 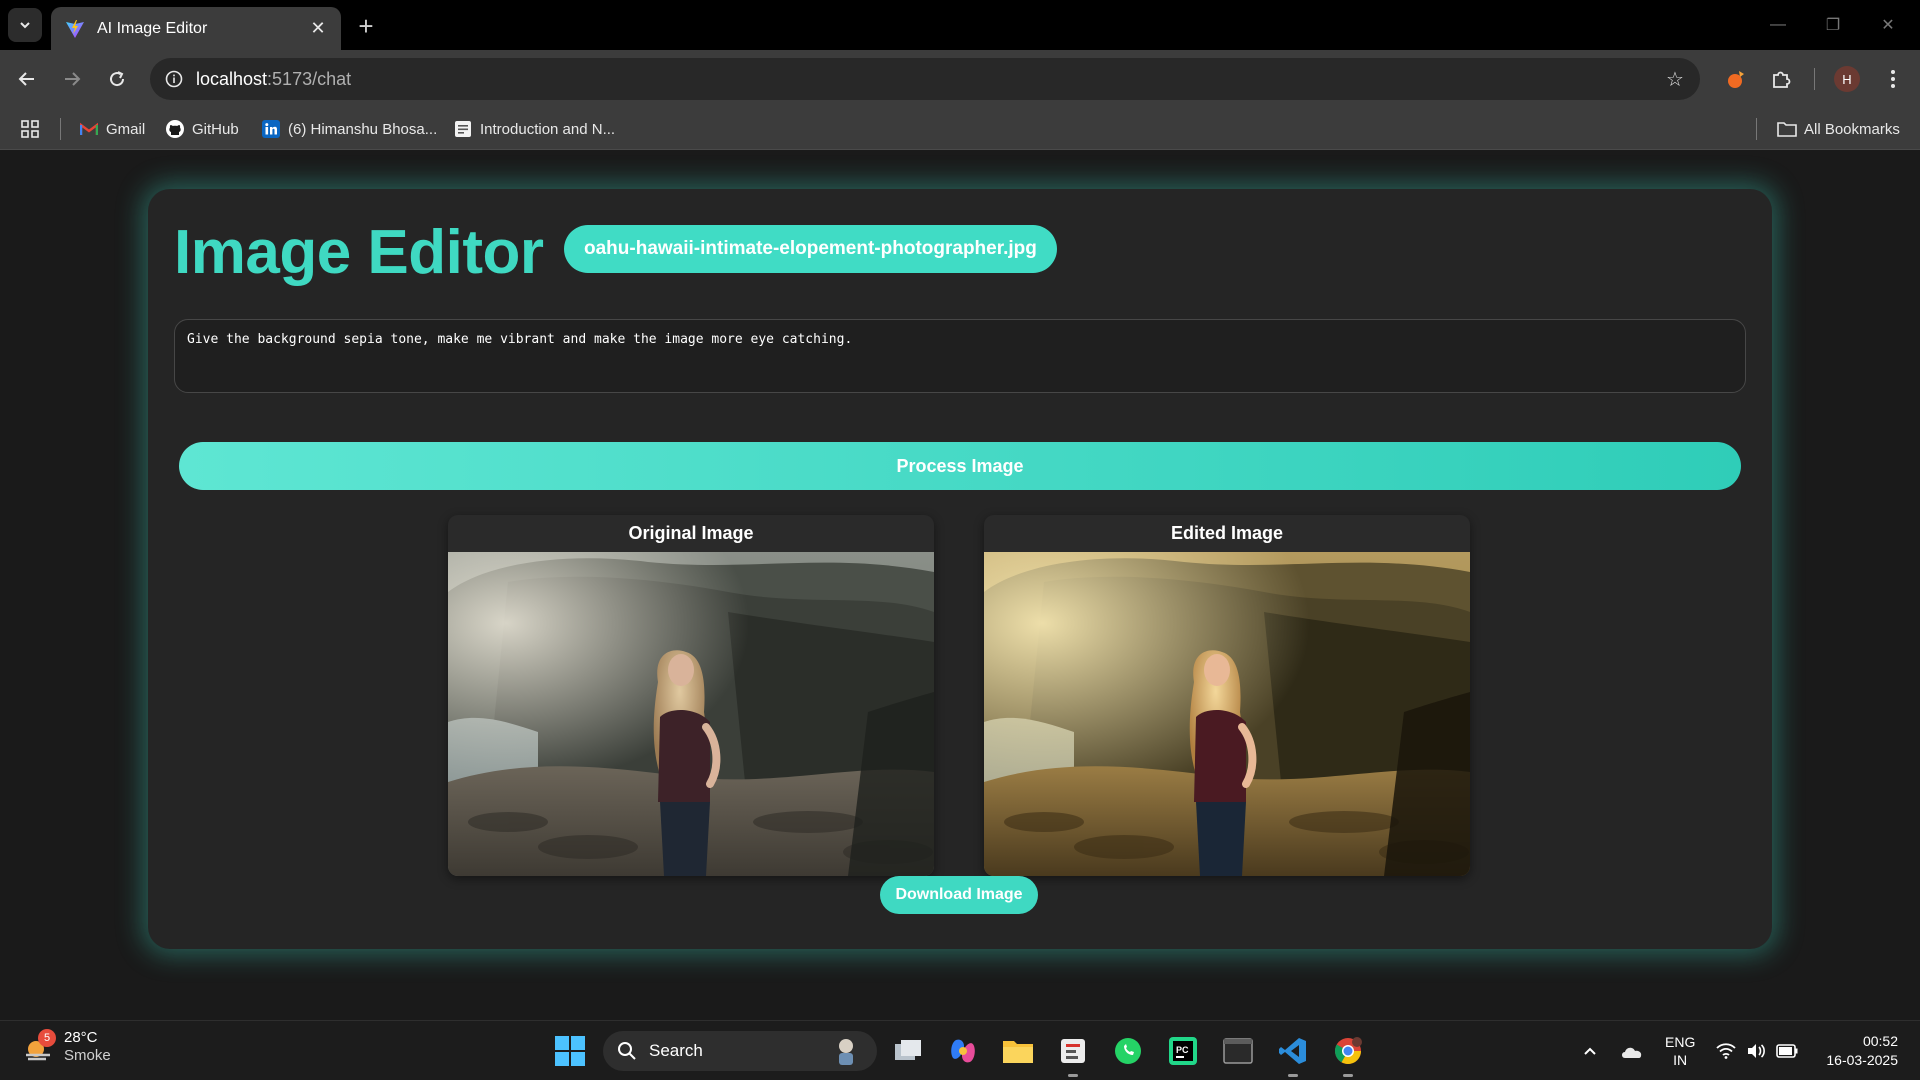 What do you see at coordinates (215, 129) in the screenshot?
I see `bookmark-label: GitHub` at bounding box center [215, 129].